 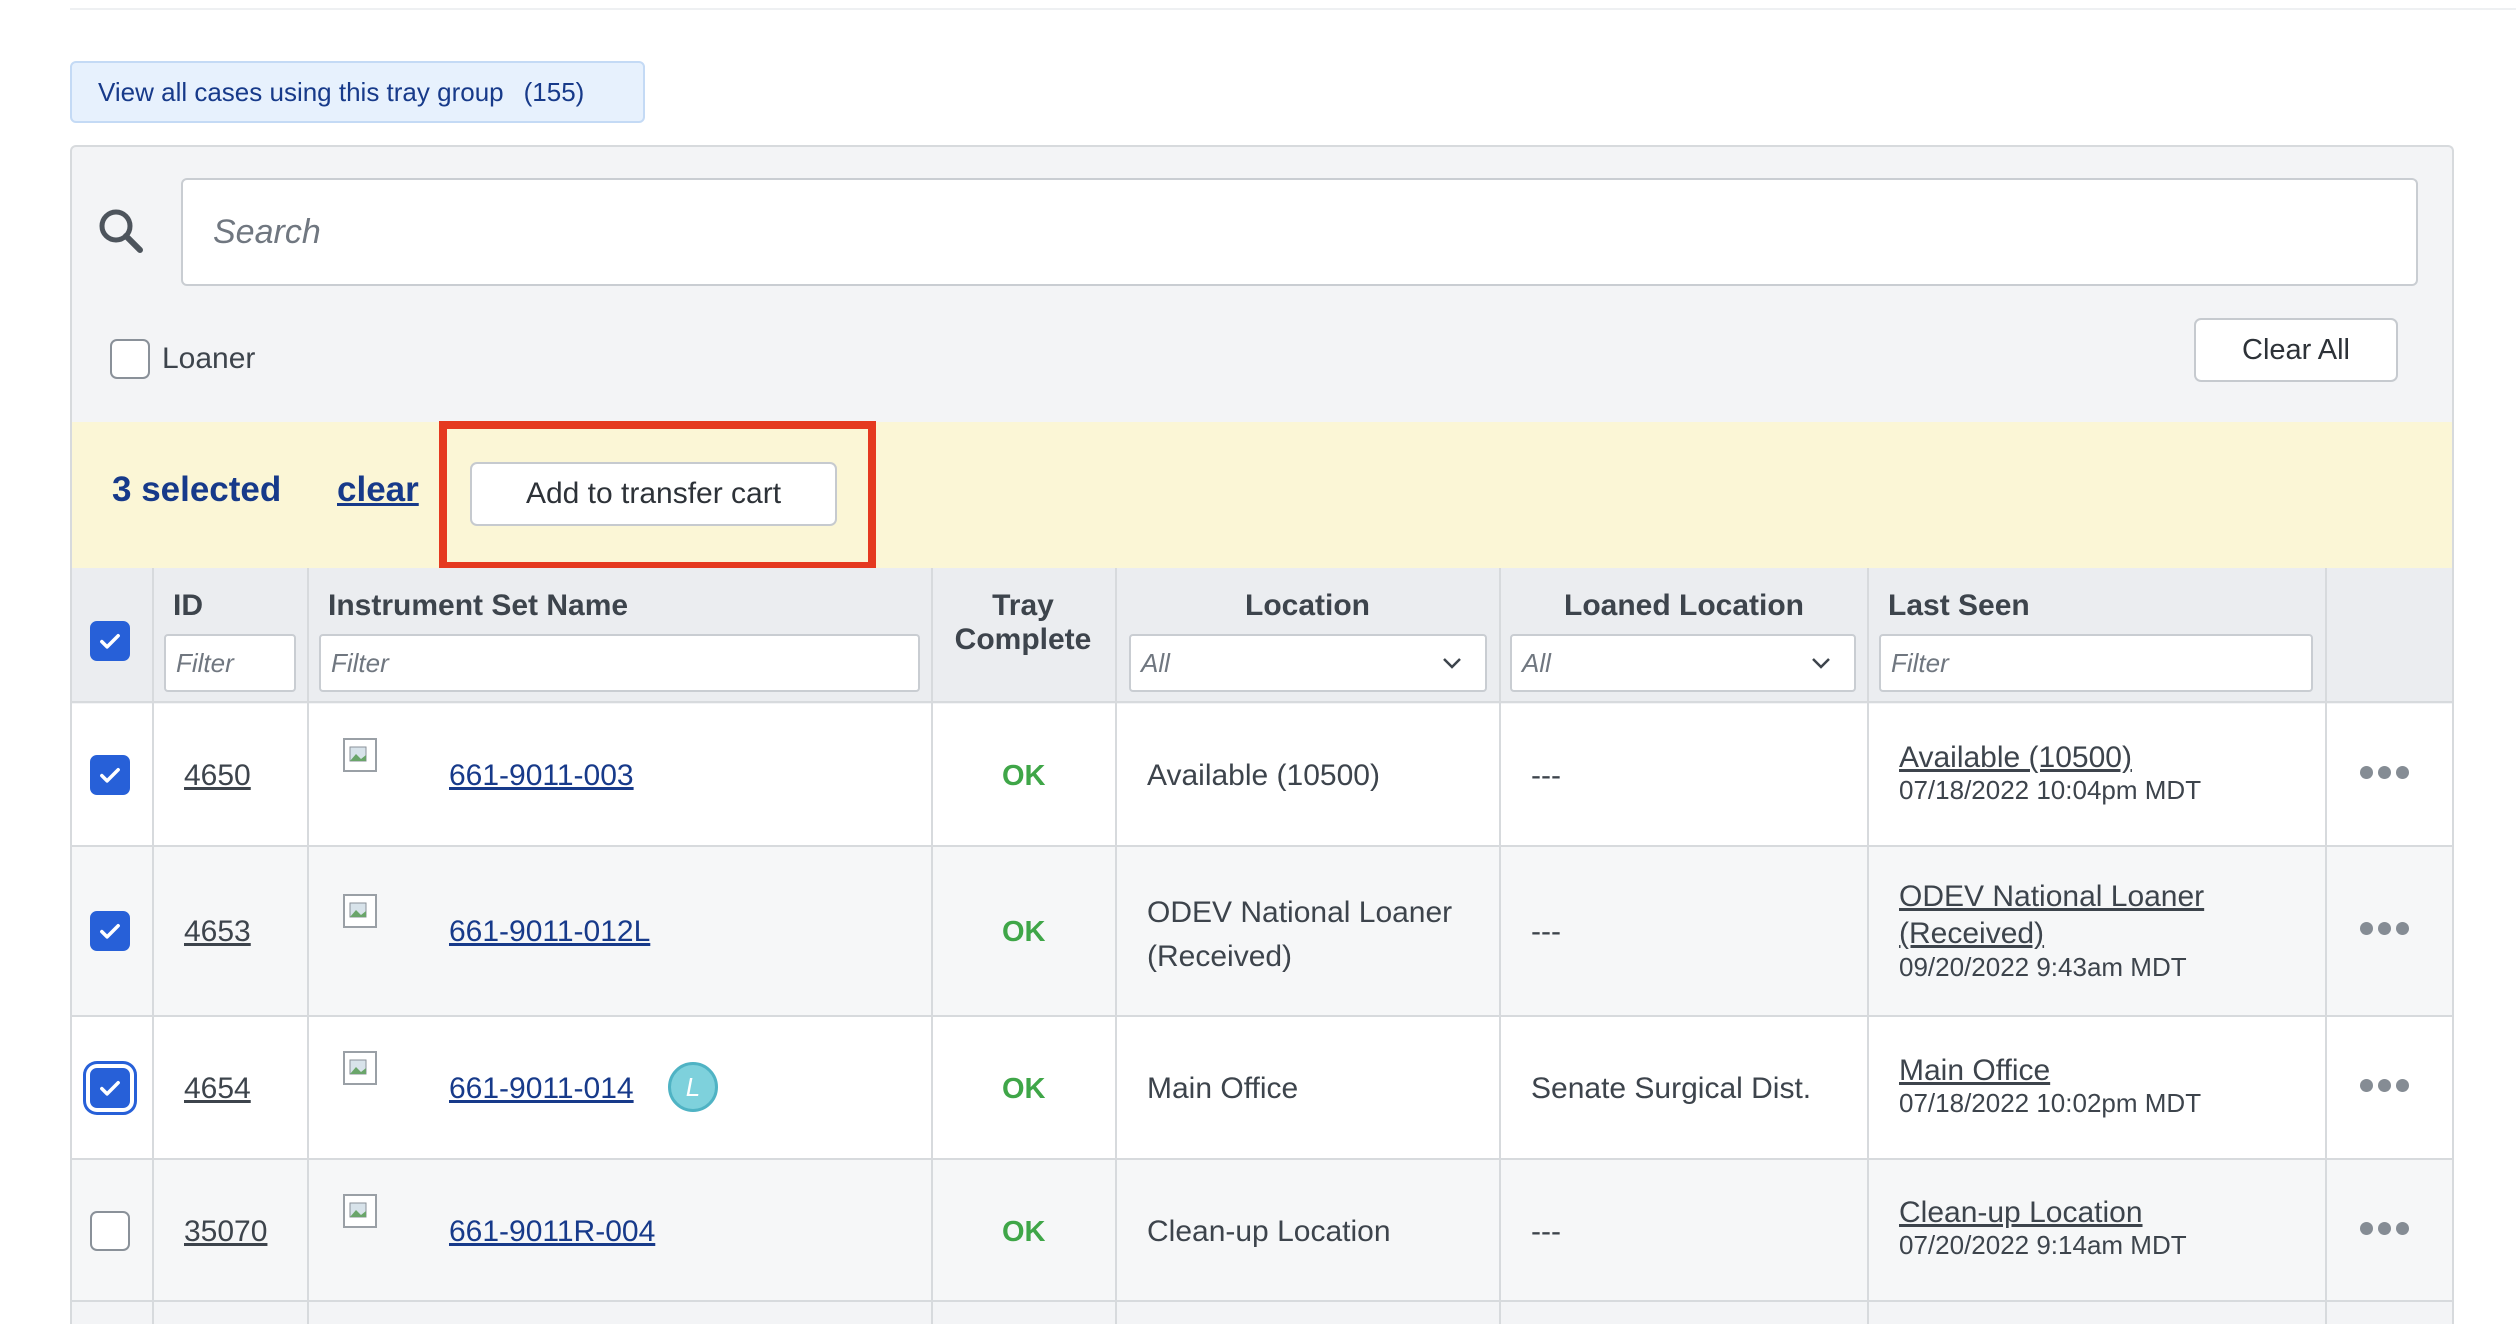 What do you see at coordinates (2050, 758) in the screenshot?
I see `last-seen-location-link: Available (10500)` at bounding box center [2050, 758].